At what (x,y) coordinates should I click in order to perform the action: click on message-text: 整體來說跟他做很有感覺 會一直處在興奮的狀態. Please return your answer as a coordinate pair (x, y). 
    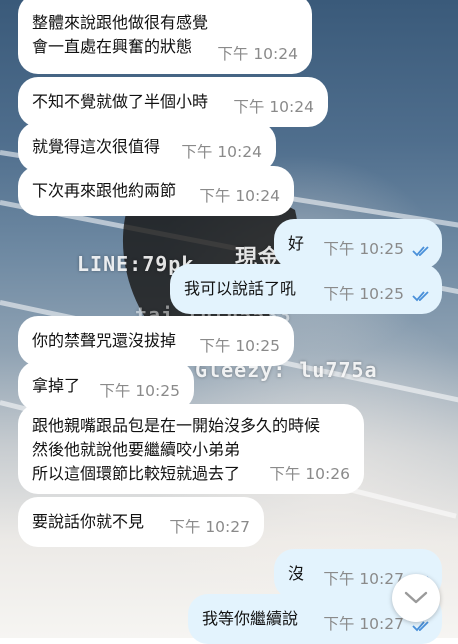
    Looking at the image, I should click on (120, 34).